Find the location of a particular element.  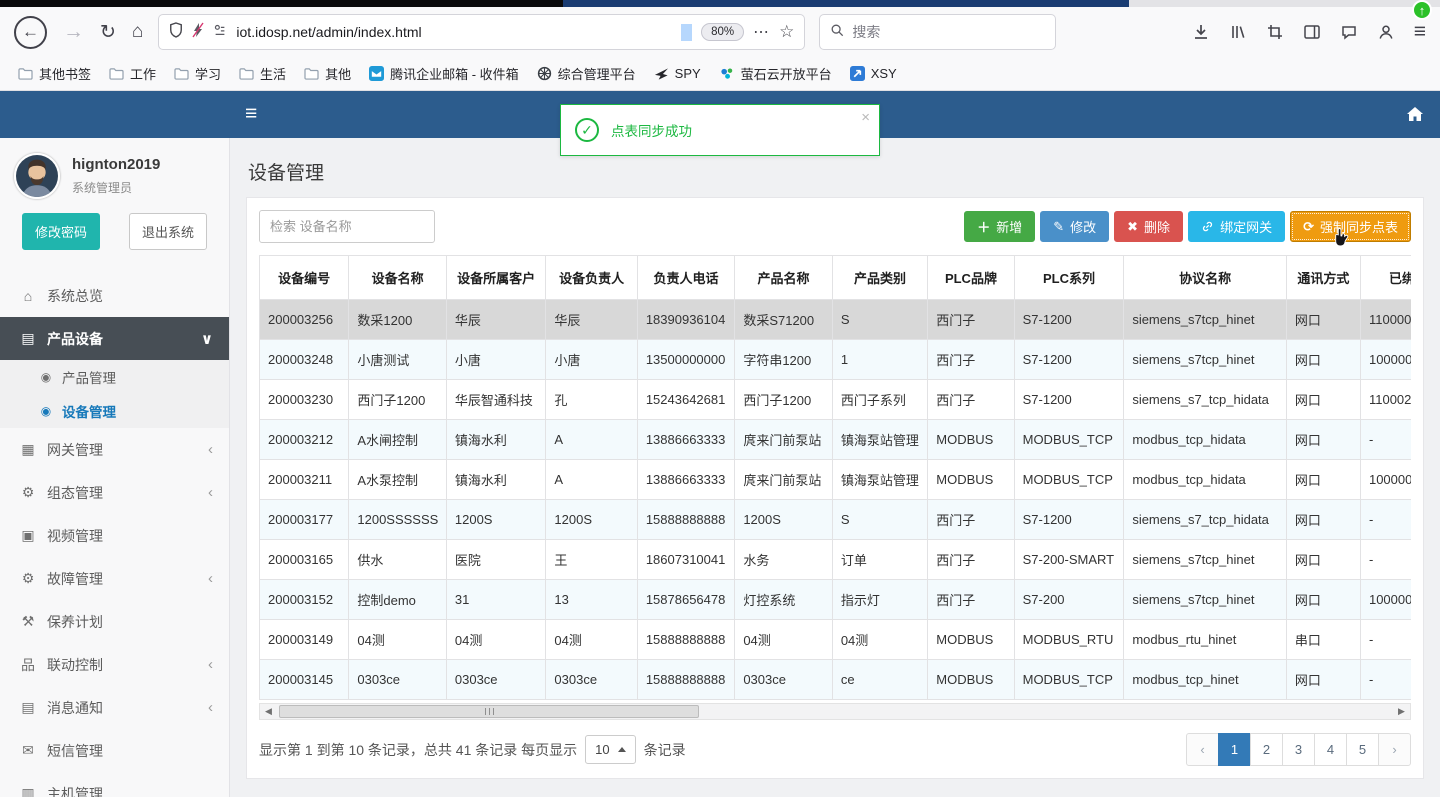

table-cell: ce is located at coordinates (880, 679).